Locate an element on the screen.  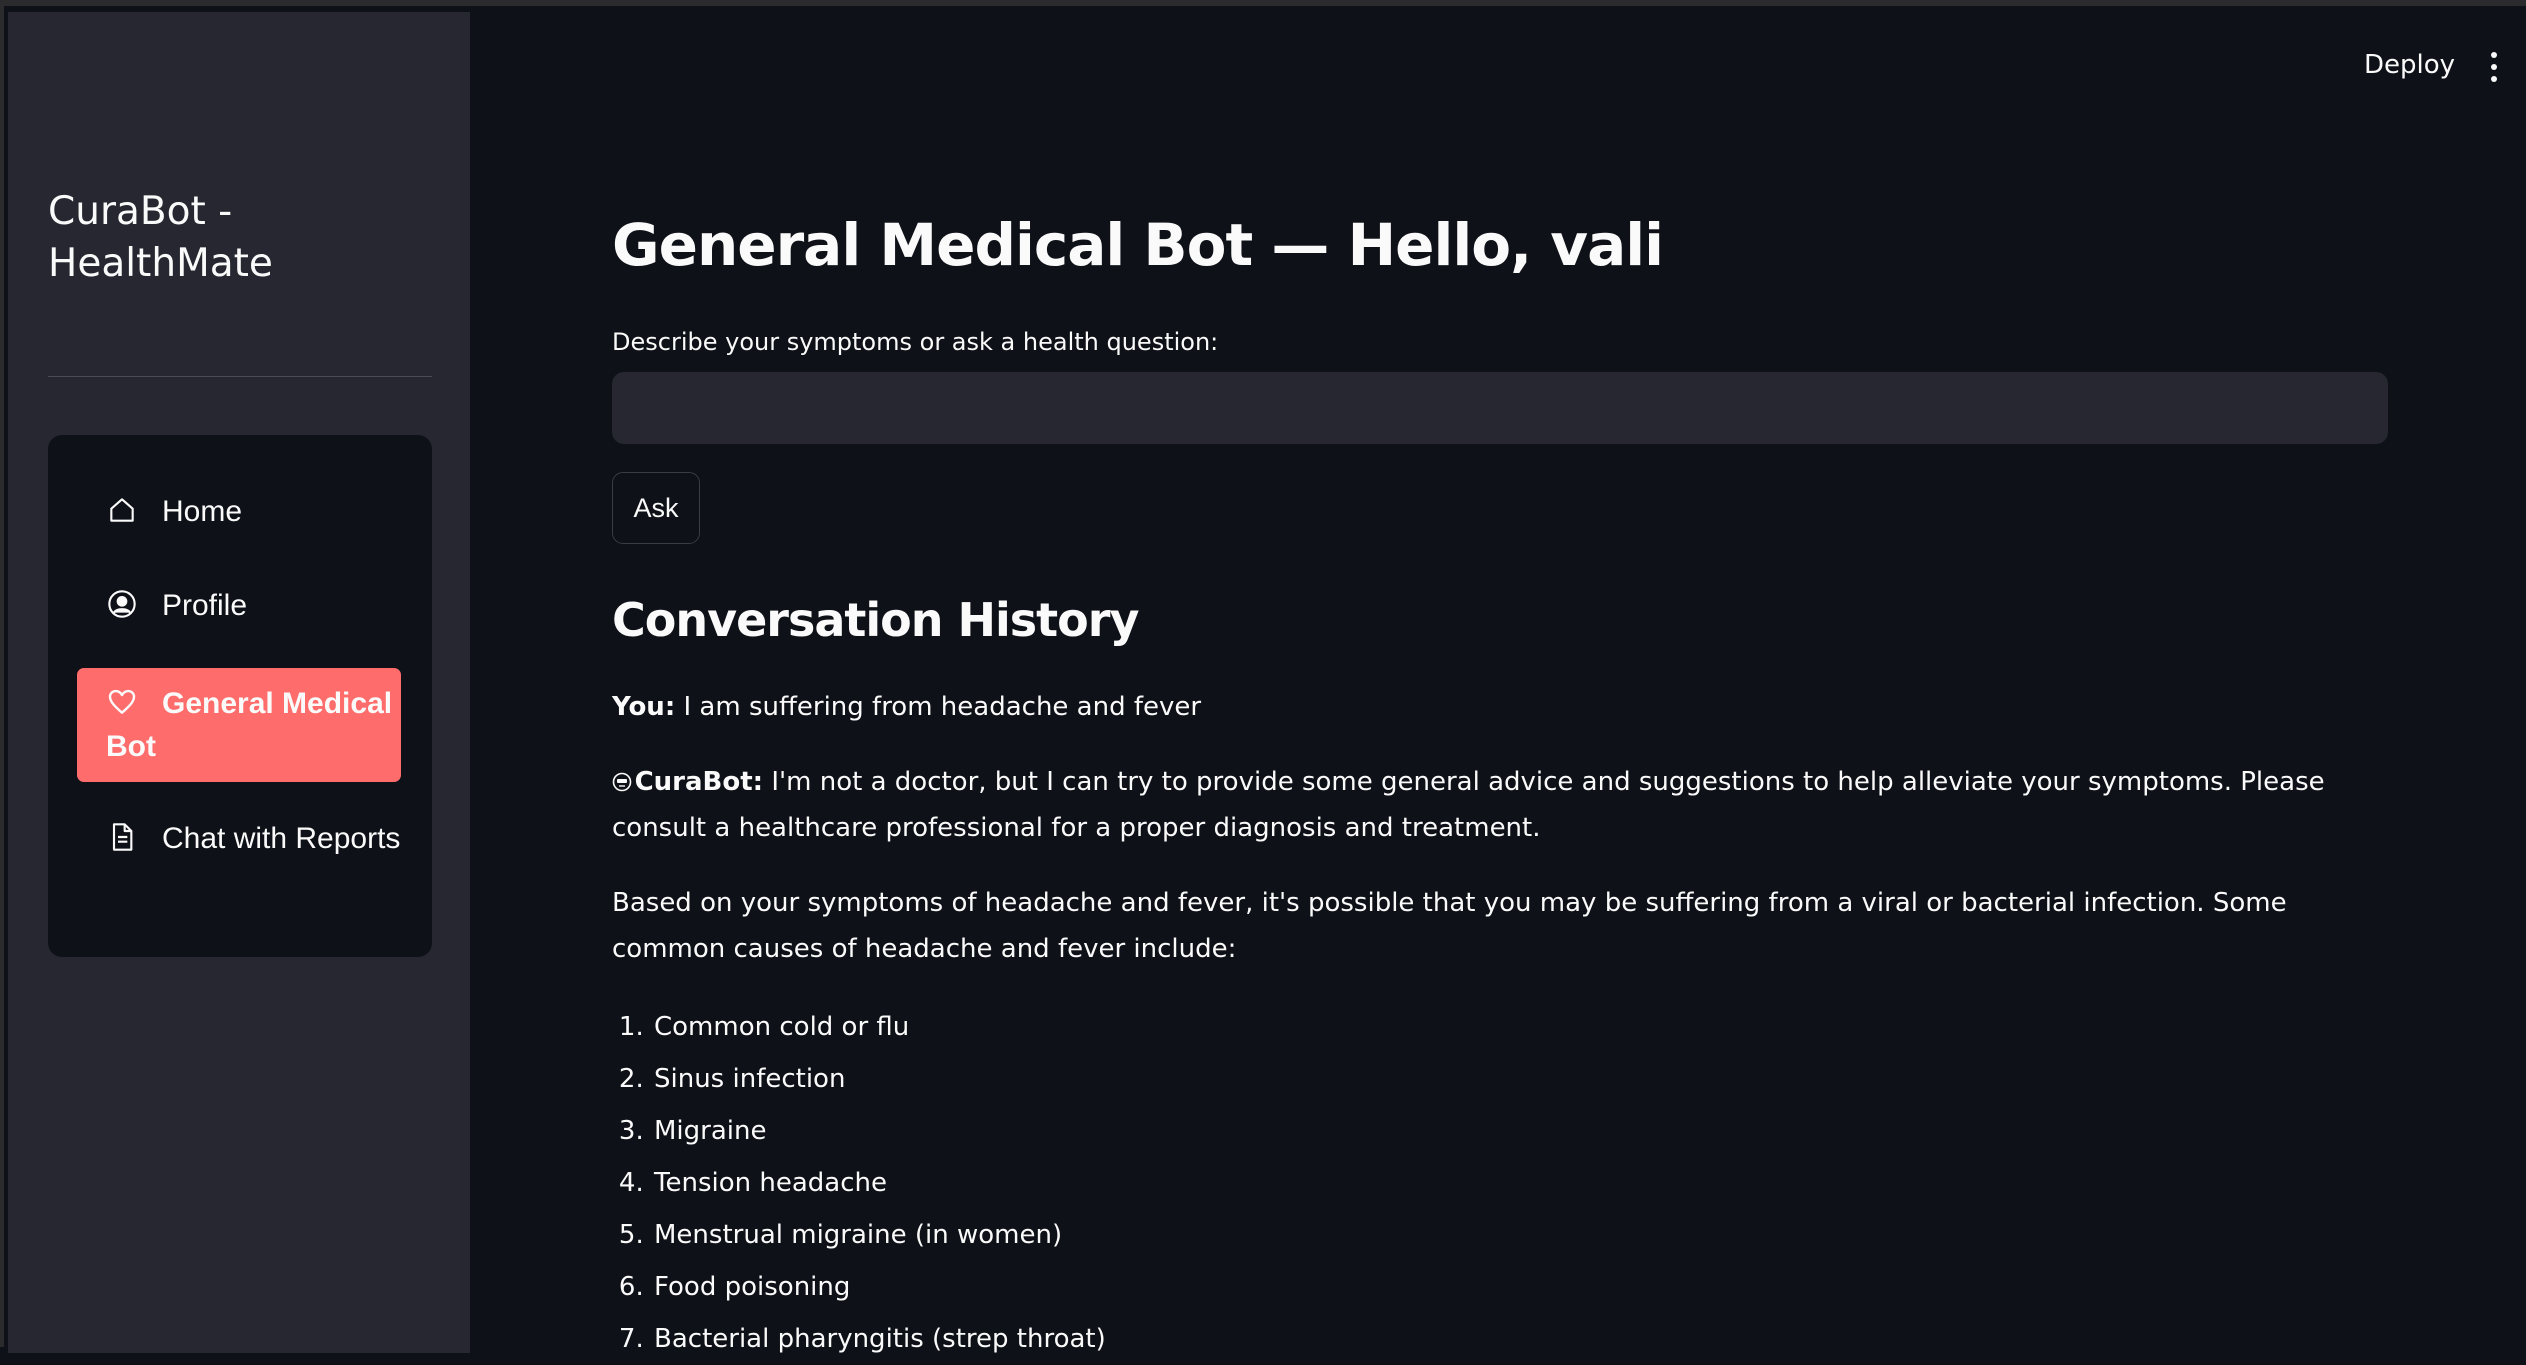
user-prefix: You: is located at coordinates (644, 707).